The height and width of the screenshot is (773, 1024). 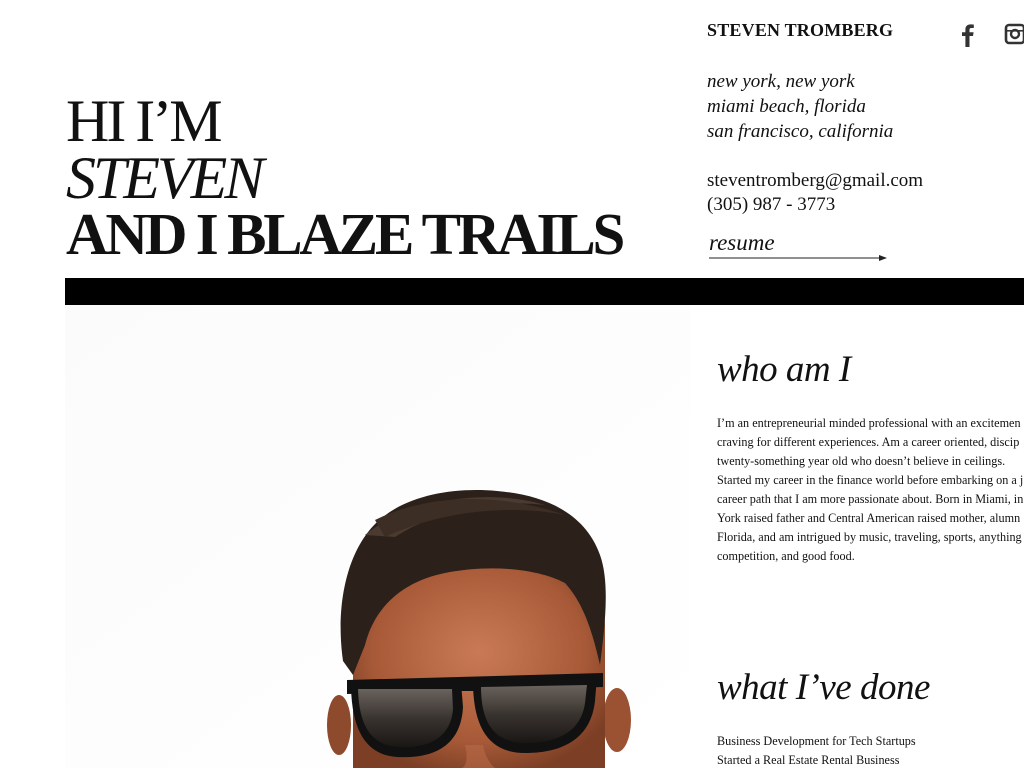 What do you see at coordinates (345, 177) in the screenshot?
I see `hero-heading: HI I’M STEVEN AND I BLAZE TRAILS` at bounding box center [345, 177].